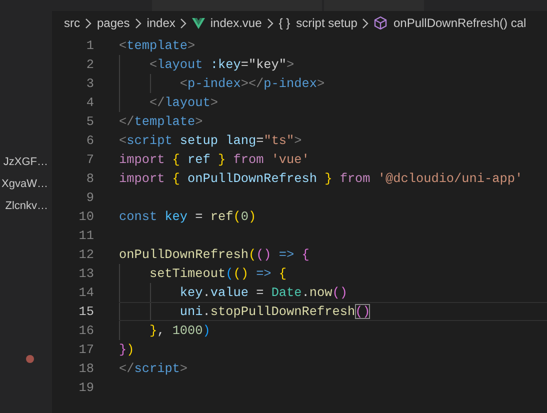 The image size is (547, 413). Describe the element at coordinates (89, 65) in the screenshot. I see `line-number: 2` at that location.